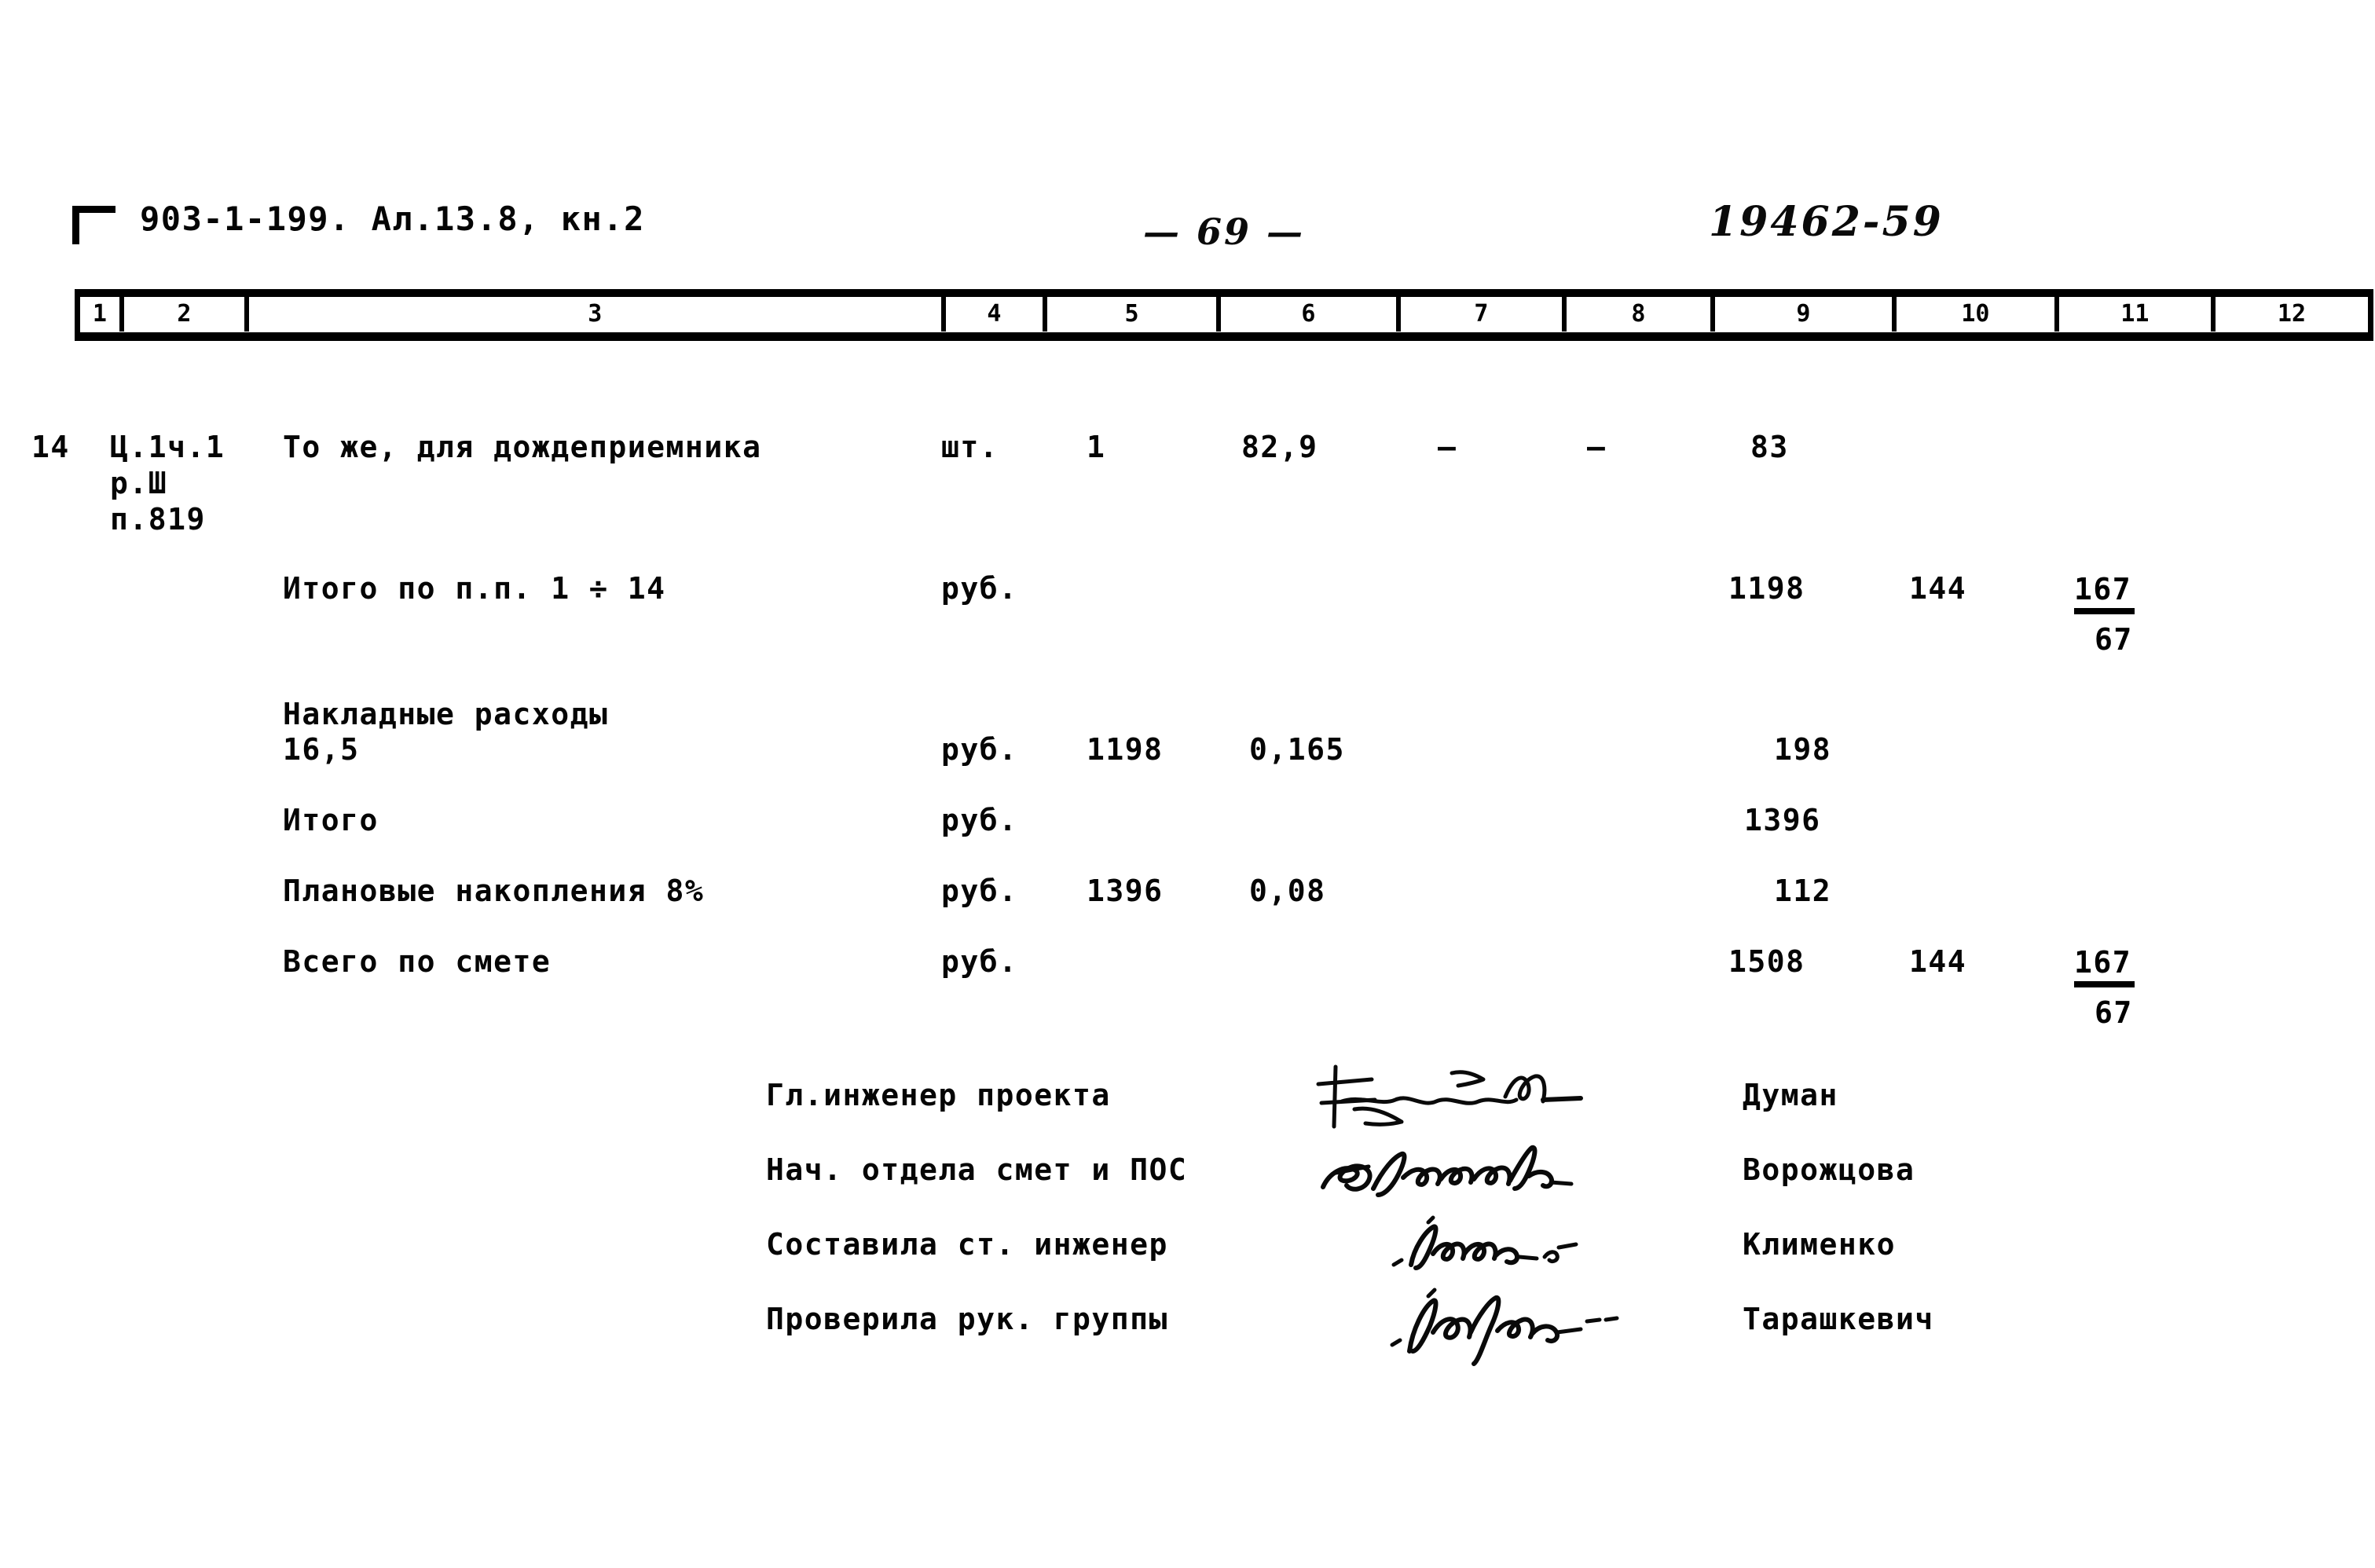 Image resolution: width=2375 pixels, height=1568 pixels. I want to click on signature-role: Нач. отдела смет и ПОС, so click(977, 1170).